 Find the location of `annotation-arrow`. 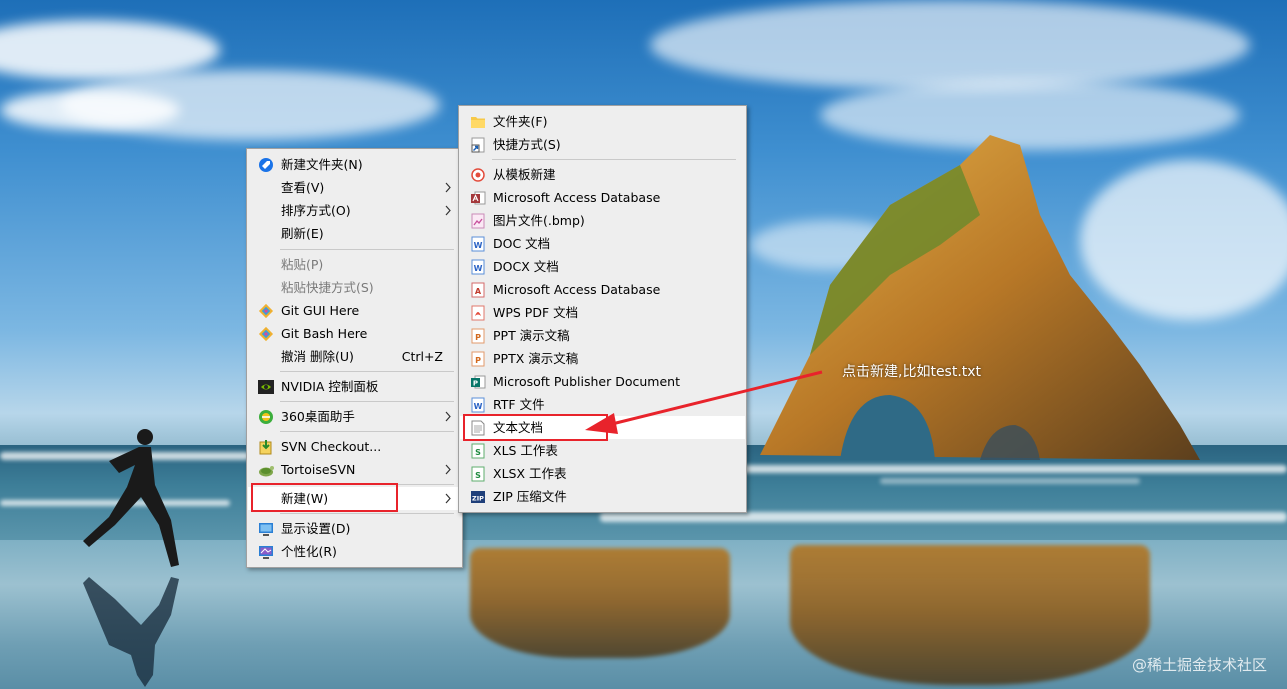

annotation-arrow is located at coordinates (704, 402).